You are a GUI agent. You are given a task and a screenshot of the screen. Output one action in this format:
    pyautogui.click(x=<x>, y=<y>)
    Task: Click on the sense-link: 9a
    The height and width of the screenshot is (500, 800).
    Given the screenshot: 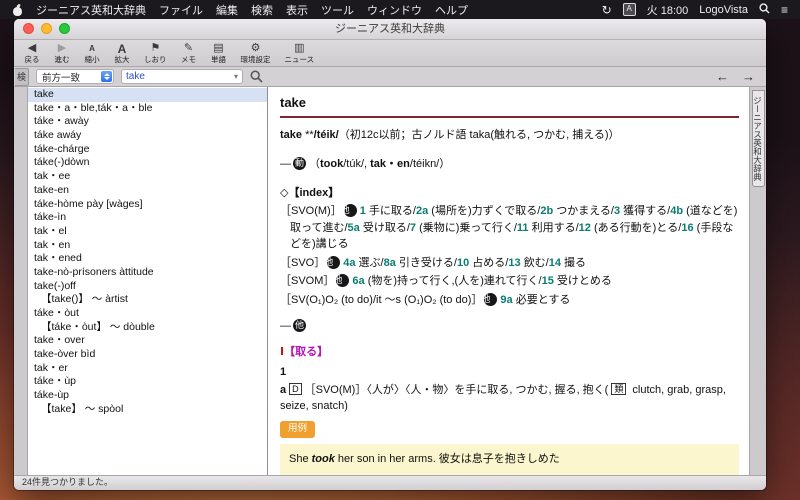 What is the action you would take?
    pyautogui.click(x=506, y=300)
    